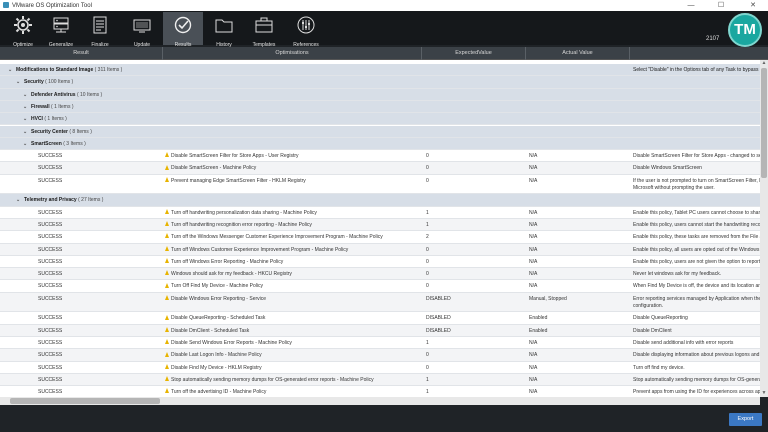  What do you see at coordinates (753, 5) in the screenshot?
I see `close-button: ✕` at bounding box center [753, 5].